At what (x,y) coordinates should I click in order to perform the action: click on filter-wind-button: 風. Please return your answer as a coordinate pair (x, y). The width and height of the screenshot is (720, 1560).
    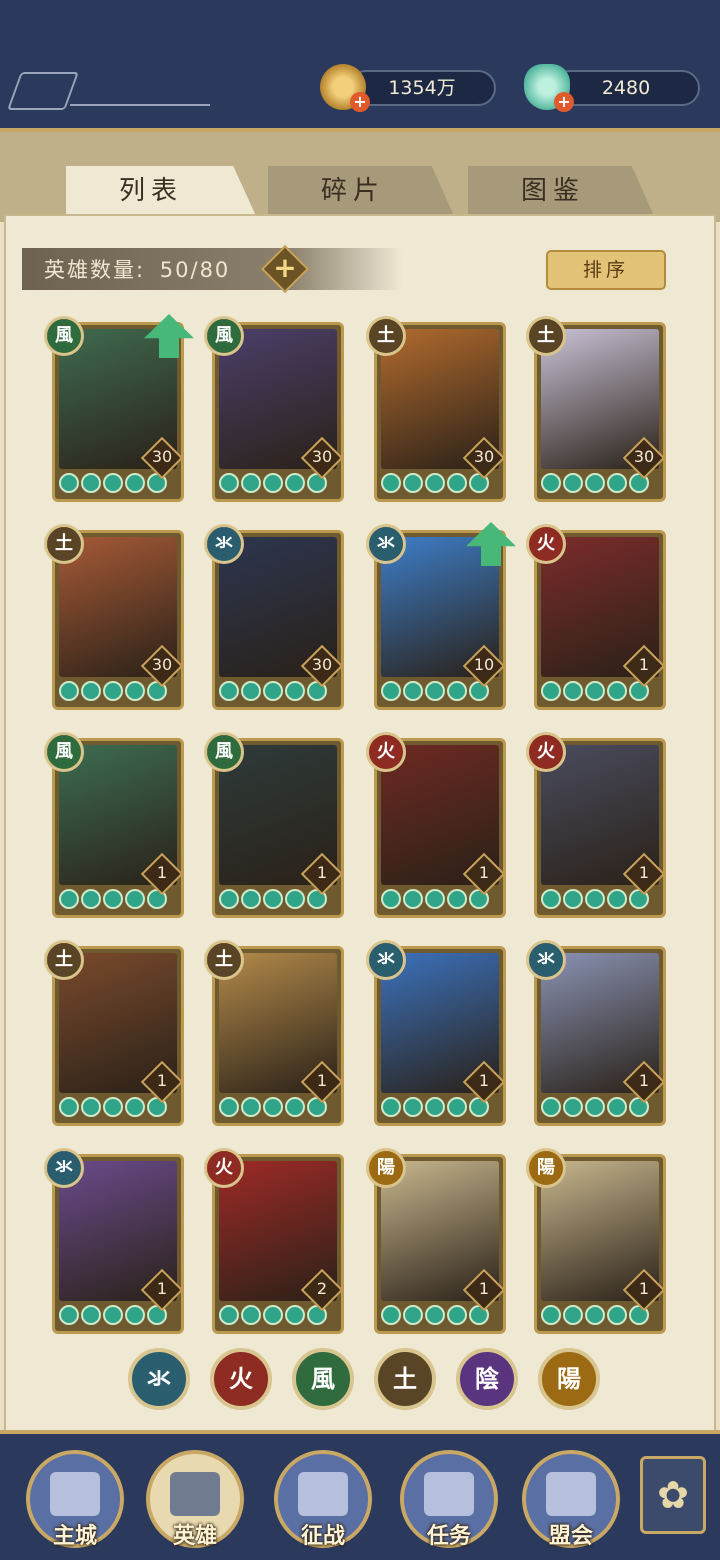
    Looking at the image, I should click on (323, 1379).